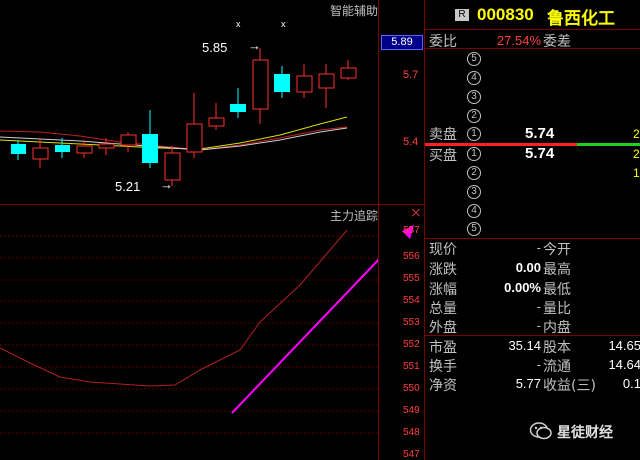 This screenshot has width=640, height=460. Describe the element at coordinates (474, 211) in the screenshot. I see `buy-level-4: 4` at that location.